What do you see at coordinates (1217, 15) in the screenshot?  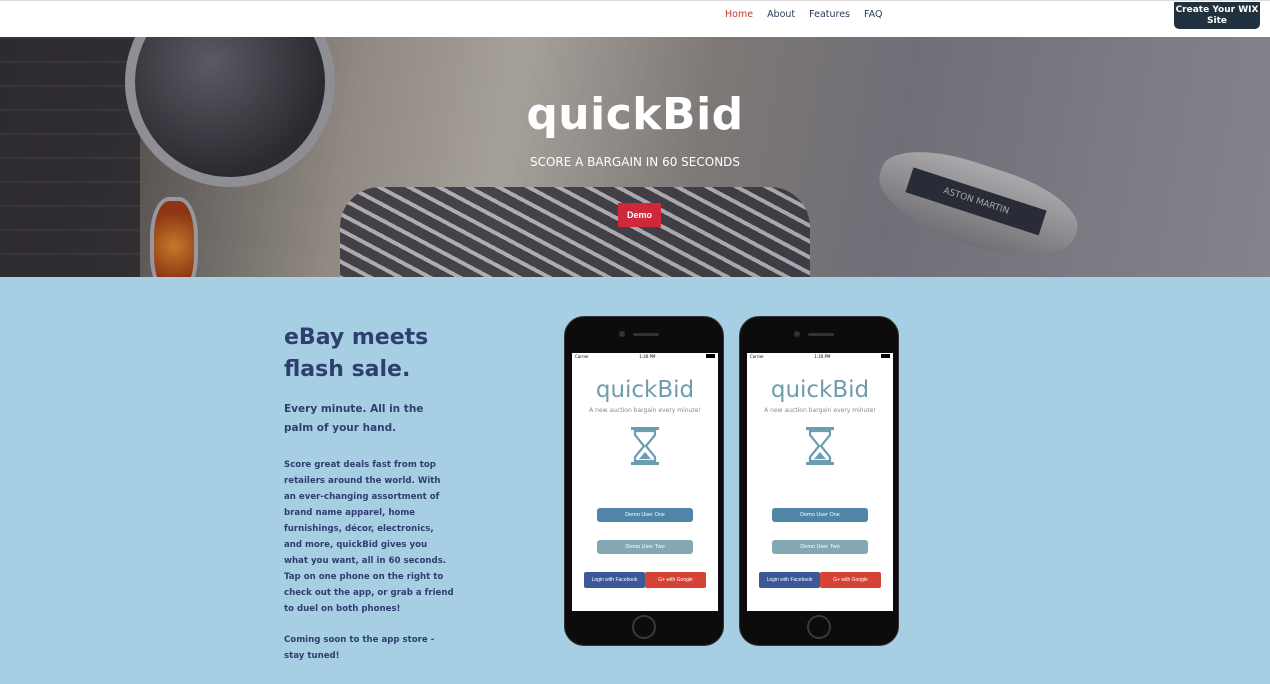 I see `create-wix-site-badge: Create Your WIX Site` at bounding box center [1217, 15].